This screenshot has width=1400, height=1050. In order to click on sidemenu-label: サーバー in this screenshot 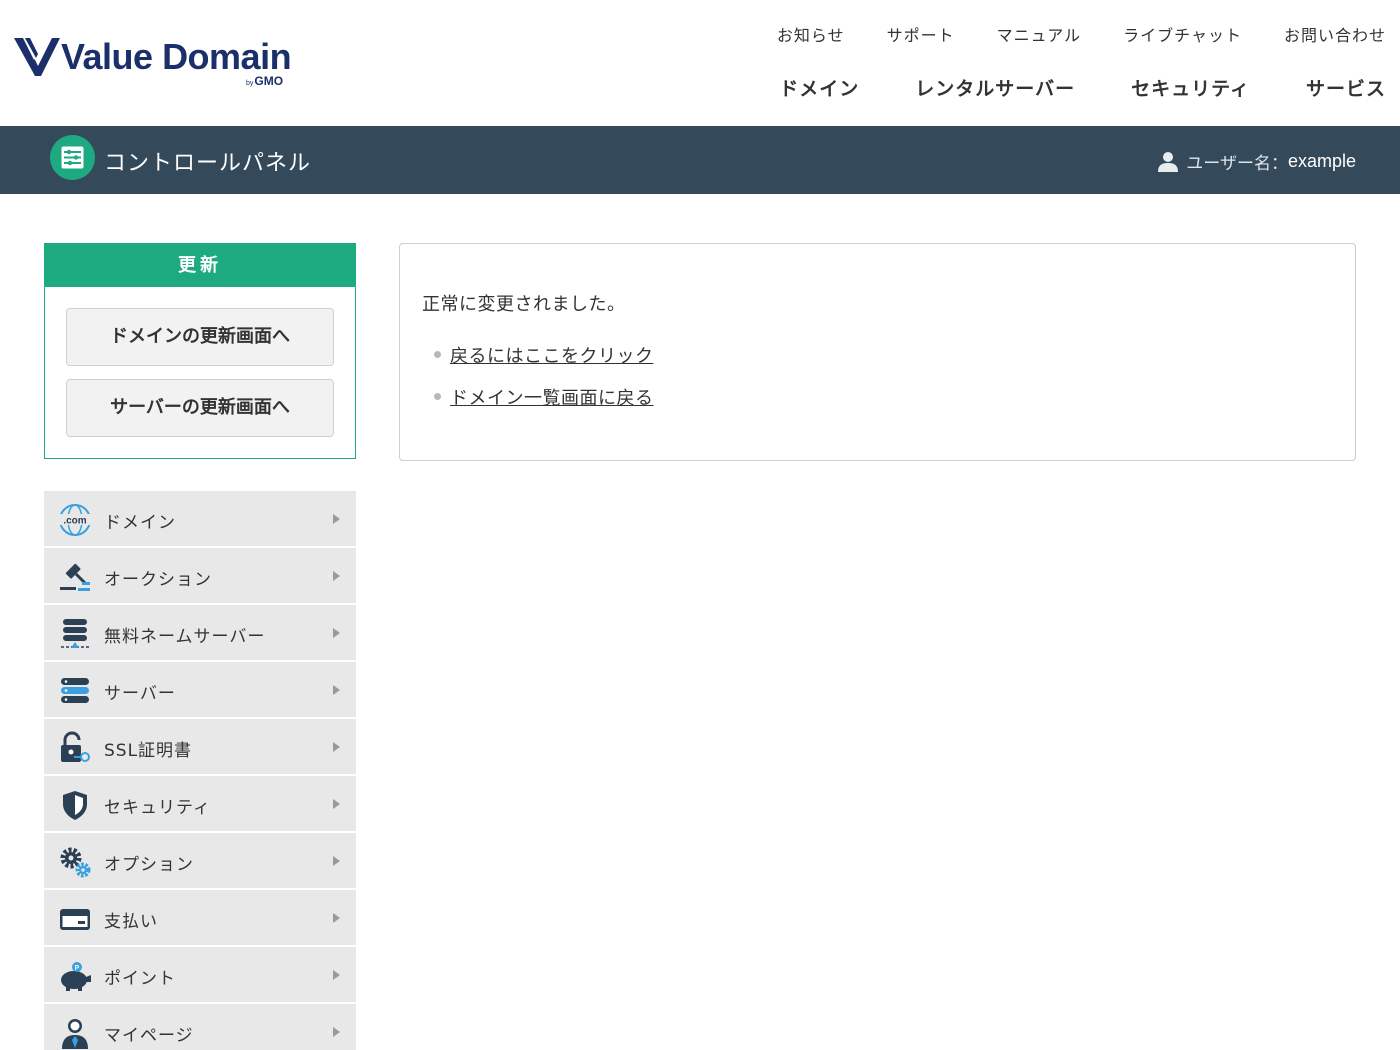, I will do `click(140, 694)`.